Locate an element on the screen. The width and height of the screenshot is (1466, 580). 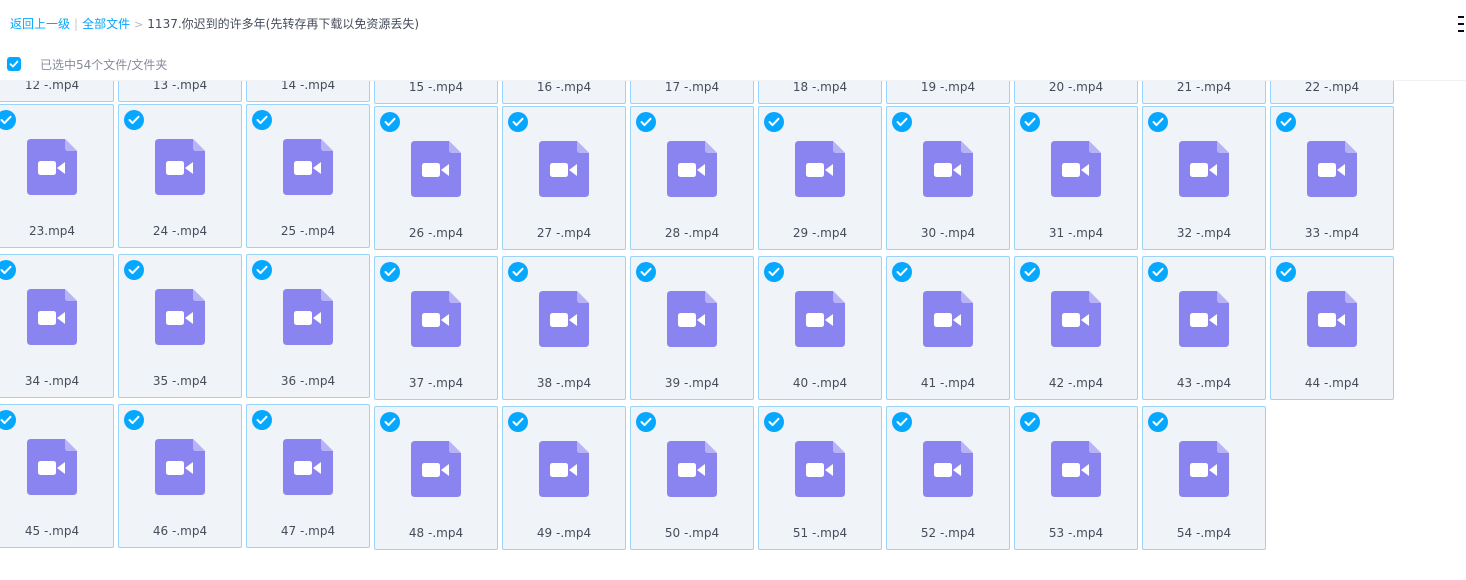
file-tile: 29 -.mp4 is located at coordinates (820, 178).